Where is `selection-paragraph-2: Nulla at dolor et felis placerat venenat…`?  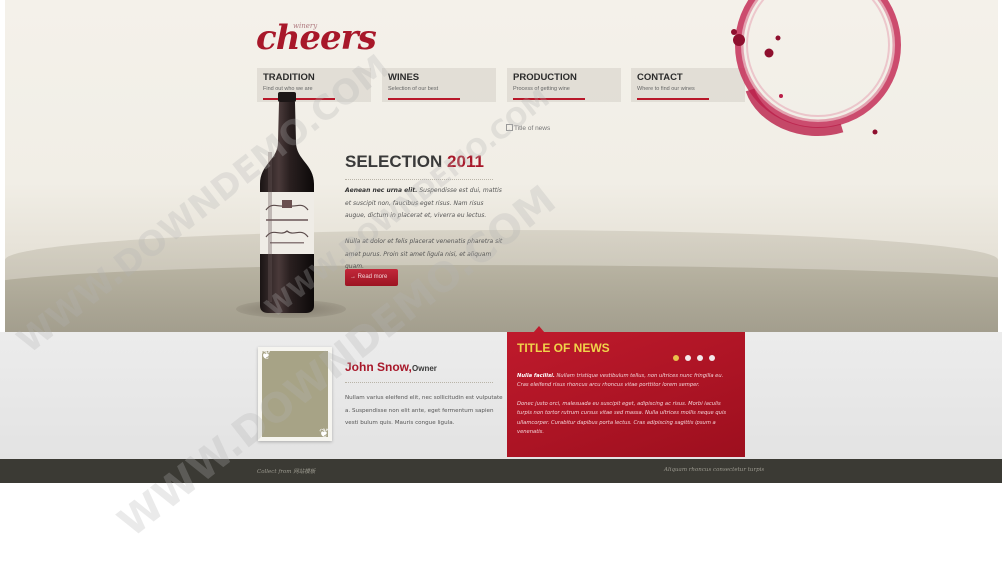
selection-paragraph-2: Nulla at dolor et felis placerat venenat… is located at coordinates (424, 254).